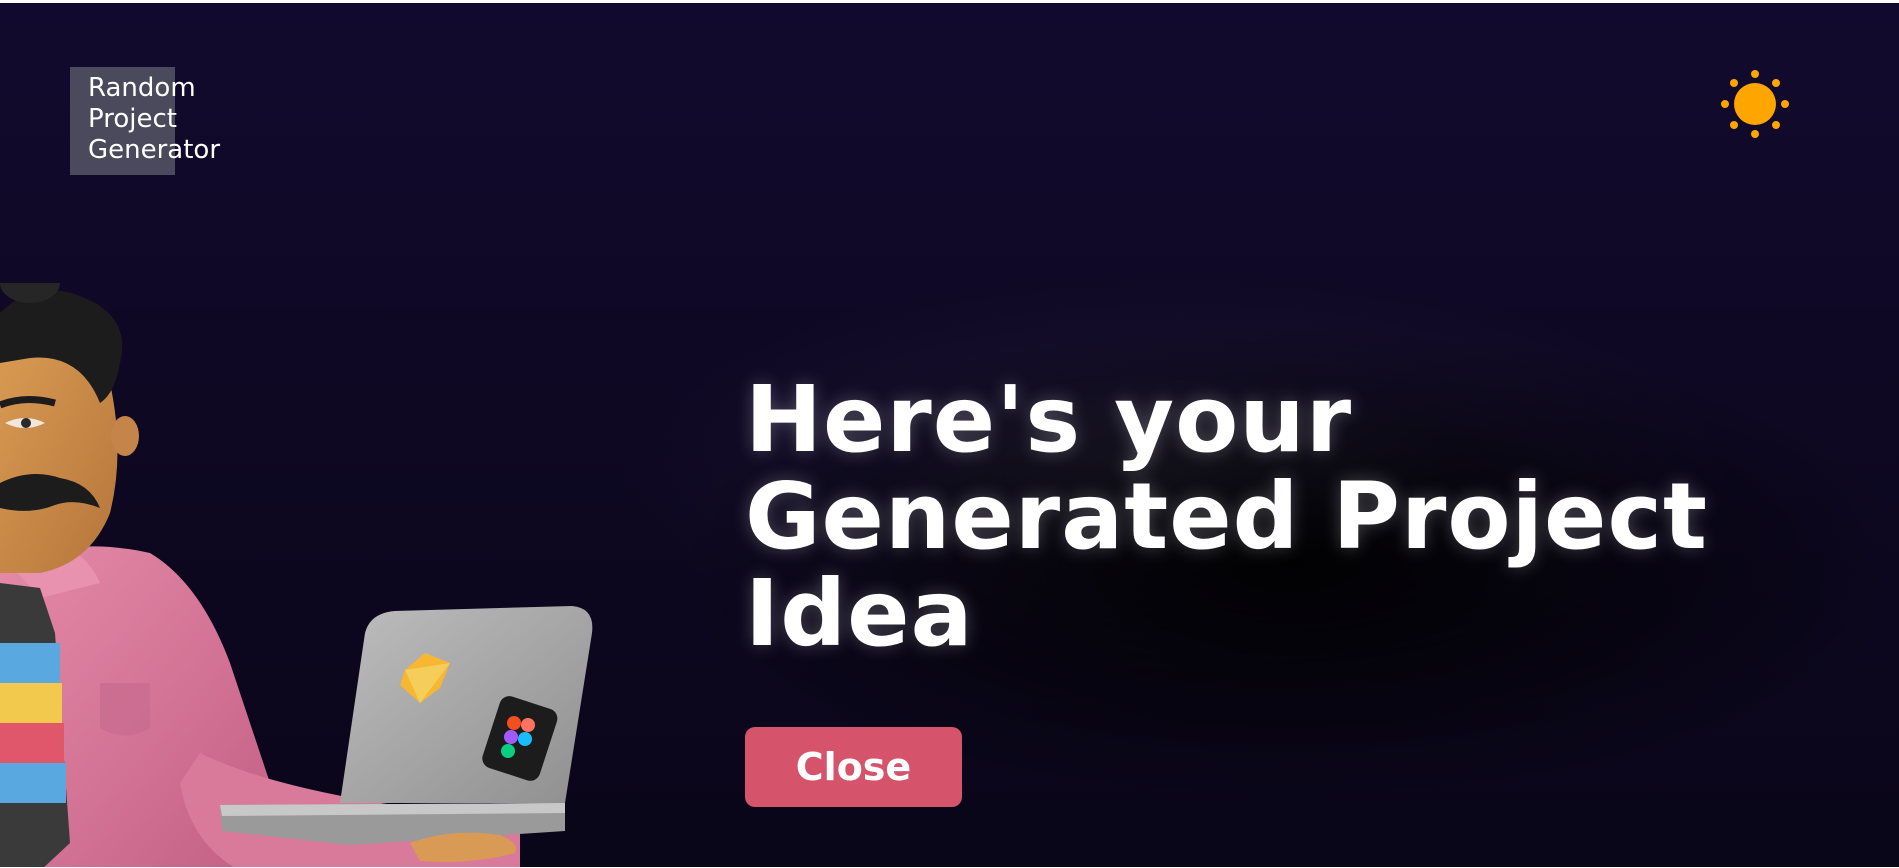 The width and height of the screenshot is (1899, 868). Describe the element at coordinates (853, 767) in the screenshot. I see `close-button: Close` at that location.